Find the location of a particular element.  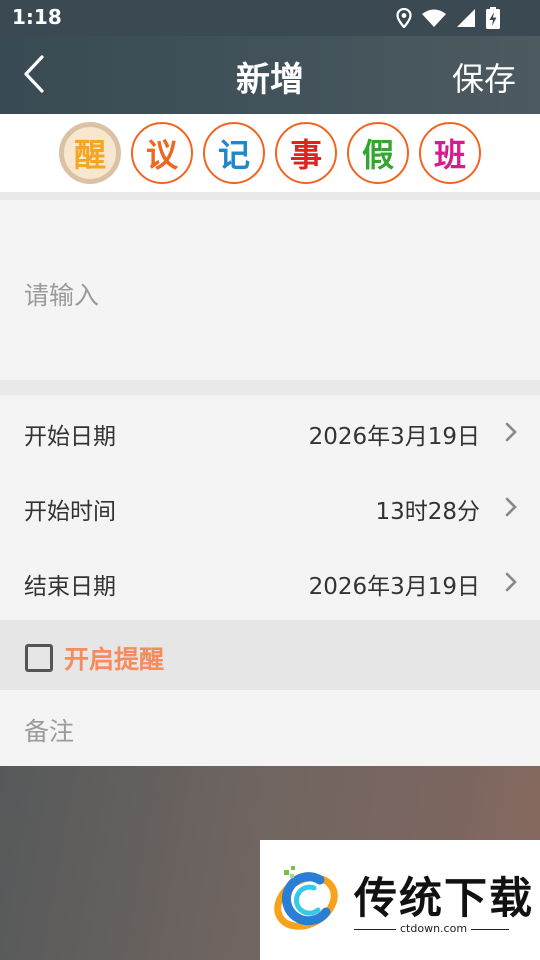

status-icons is located at coordinates (448, 18).